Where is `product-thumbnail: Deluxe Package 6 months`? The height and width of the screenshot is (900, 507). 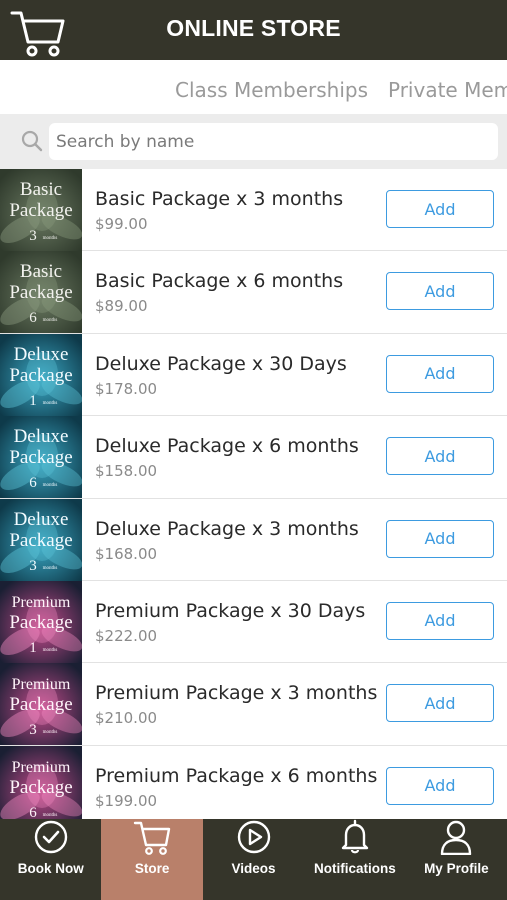
product-thumbnail: Deluxe Package 6 months is located at coordinates (41, 457).